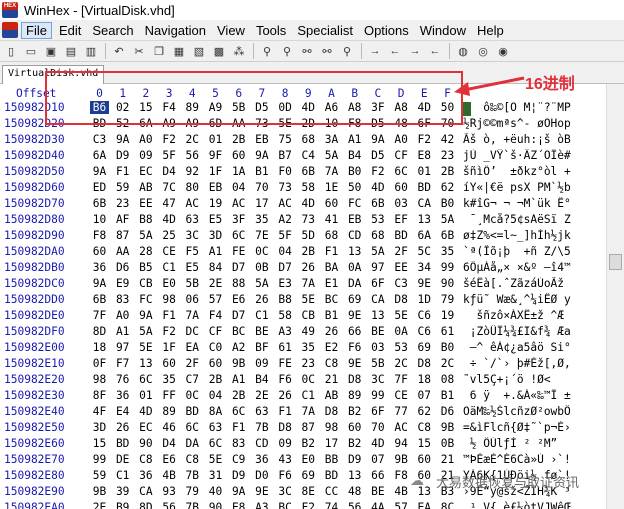 The width and height of the screenshot is (624, 509). I want to click on hex-byte: CC, so click(331, 491).